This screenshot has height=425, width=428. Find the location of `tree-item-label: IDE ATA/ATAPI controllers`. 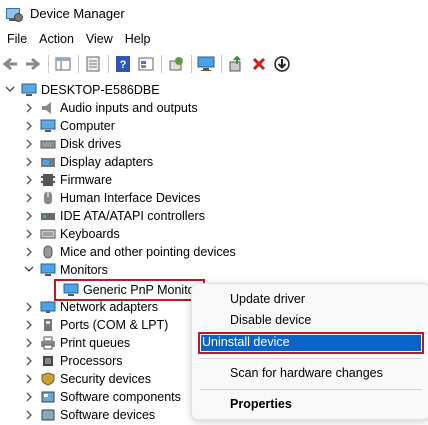

tree-item-label: IDE ATA/ATAPI controllers is located at coordinates (132, 216).